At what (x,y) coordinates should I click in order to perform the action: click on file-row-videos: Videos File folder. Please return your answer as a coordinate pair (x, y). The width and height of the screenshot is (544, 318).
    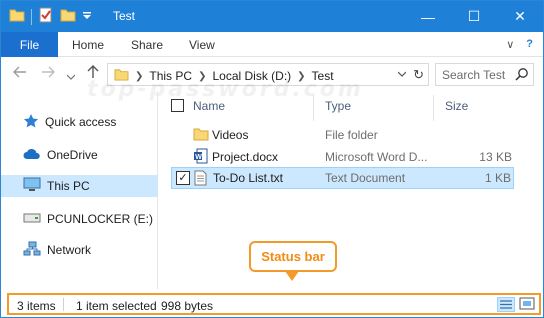
    Looking at the image, I should click on (342, 135).